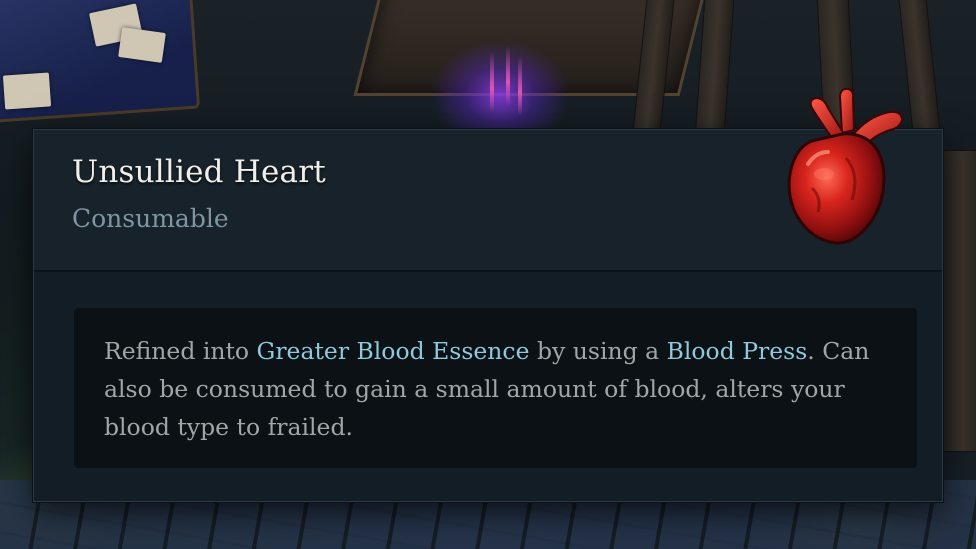 The width and height of the screenshot is (976, 549). What do you see at coordinates (737, 351) in the screenshot?
I see `description-highlight-blood-press: Blood Press` at bounding box center [737, 351].